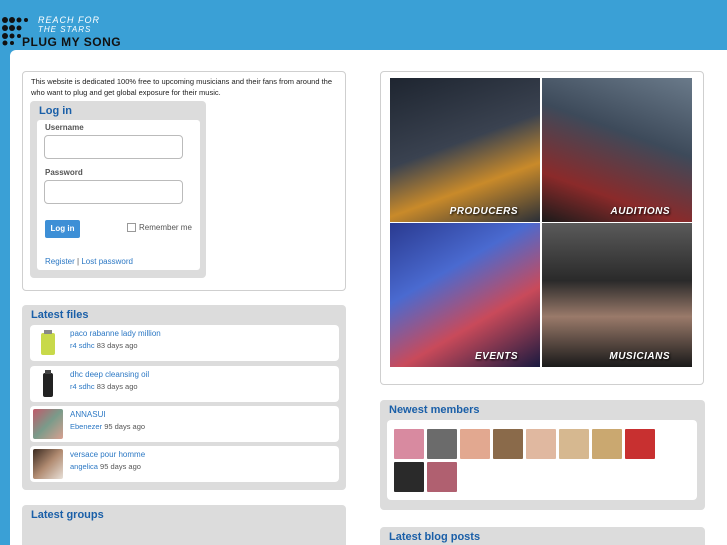 The image size is (727, 545). Describe the element at coordinates (184, 464) in the screenshot. I see `file-item: versace pour homme angelica 95 days ago` at that location.